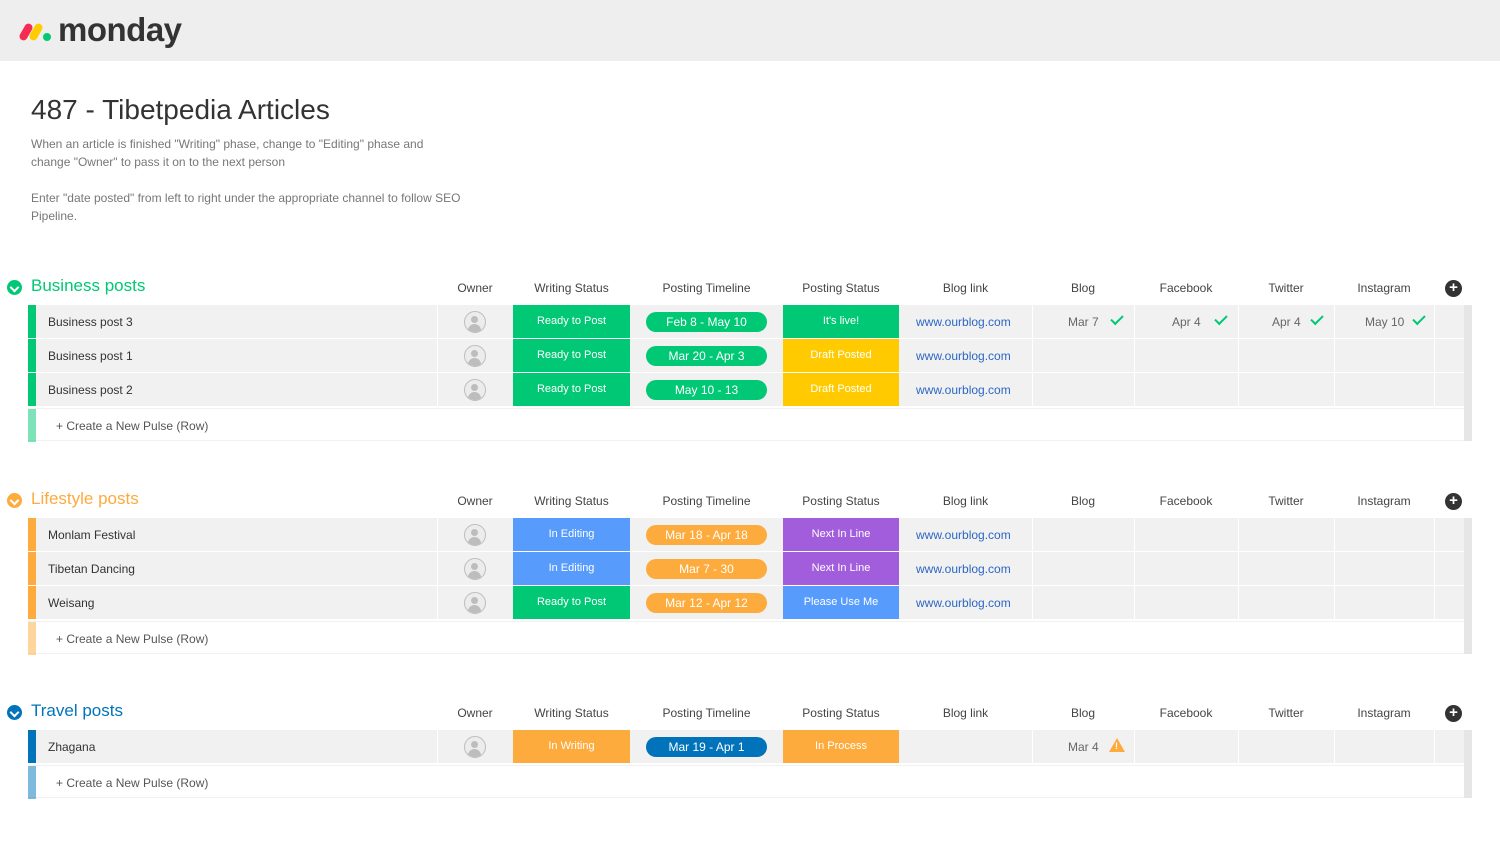 This screenshot has width=1500, height=868. What do you see at coordinates (180, 110) in the screenshot?
I see `board-title: 487 - Tibetpedia Articles` at bounding box center [180, 110].